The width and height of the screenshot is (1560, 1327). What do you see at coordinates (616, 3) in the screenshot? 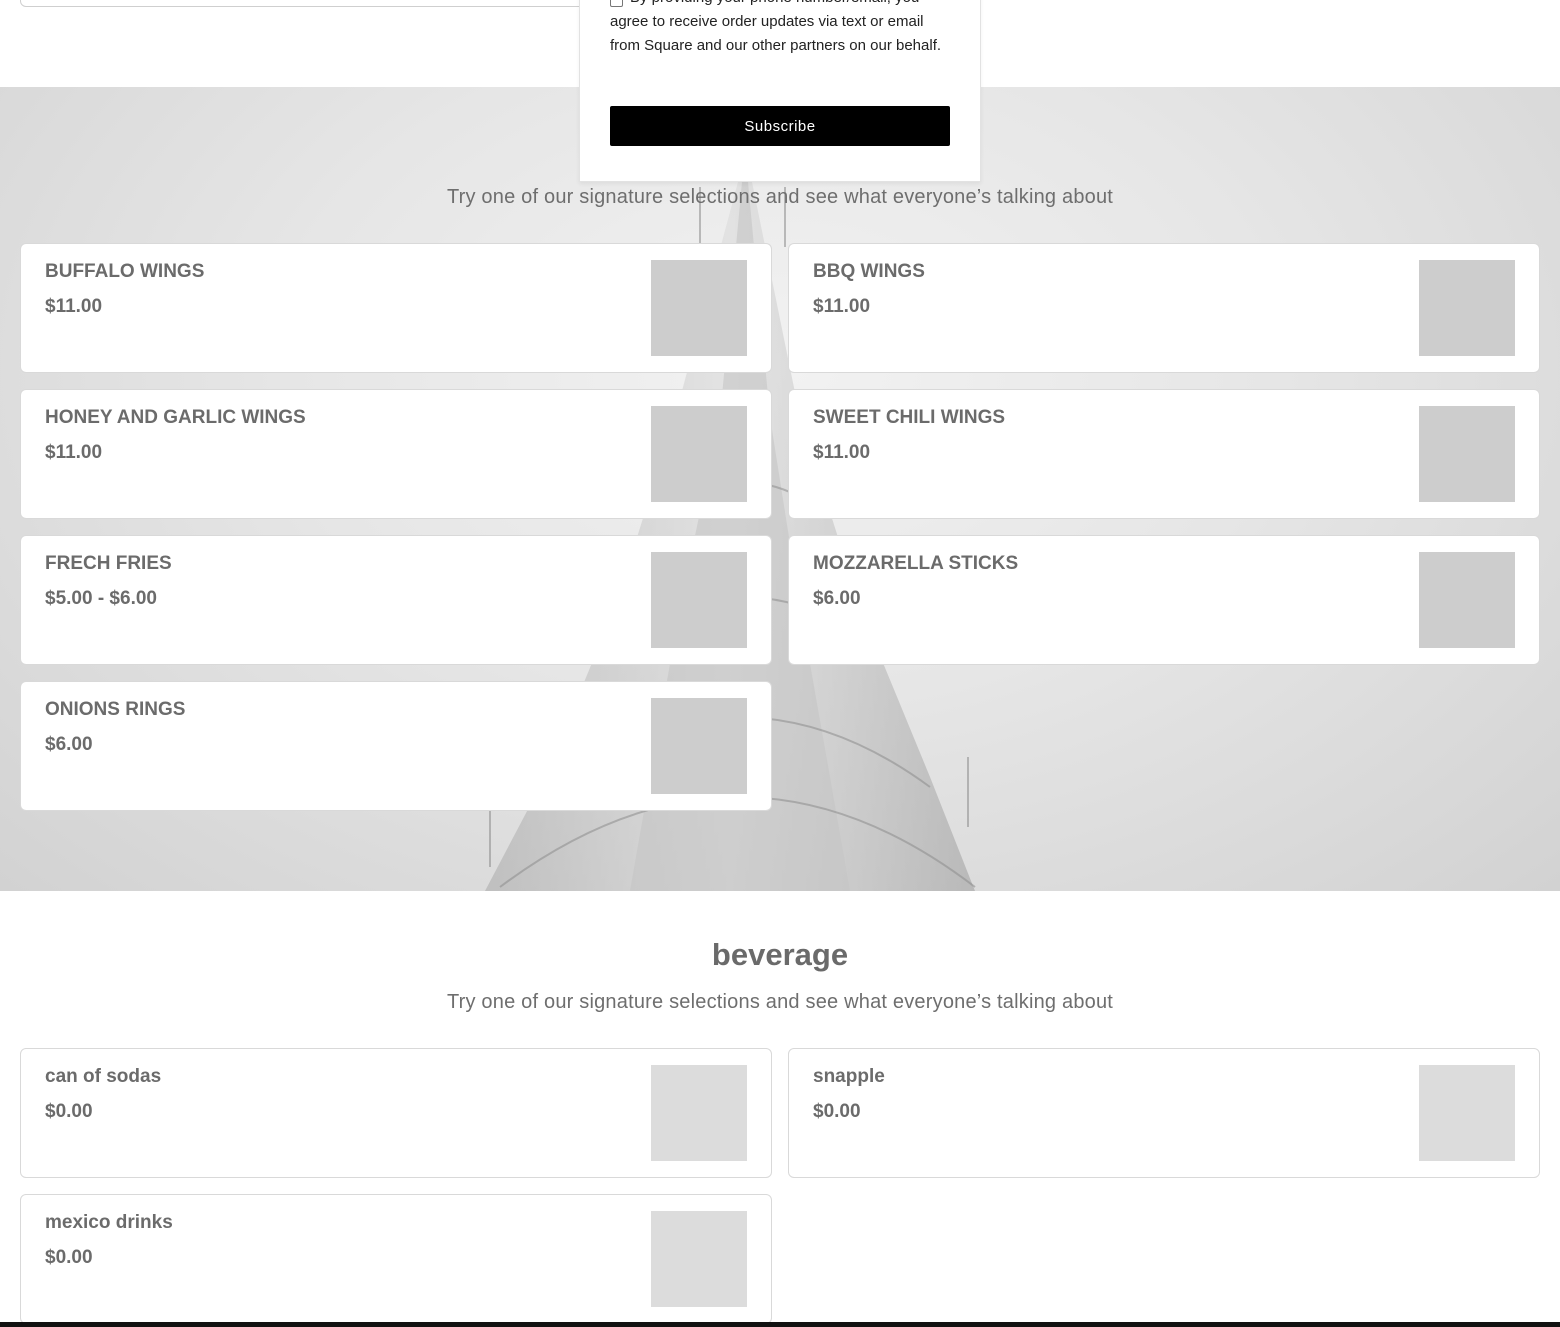
I see `consent-checkbox` at bounding box center [616, 3].